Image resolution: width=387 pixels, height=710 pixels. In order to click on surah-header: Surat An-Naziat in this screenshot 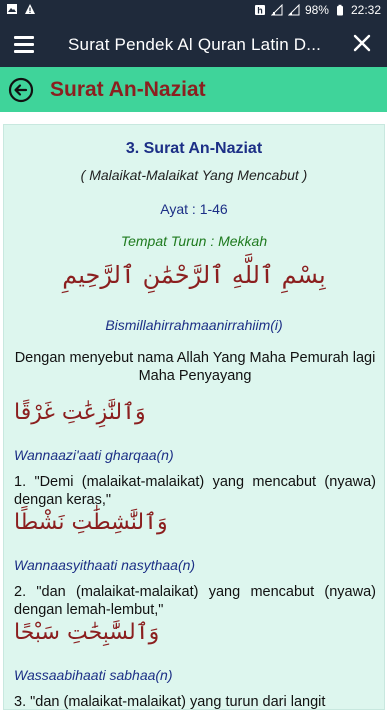, I will do `click(193, 89)`.